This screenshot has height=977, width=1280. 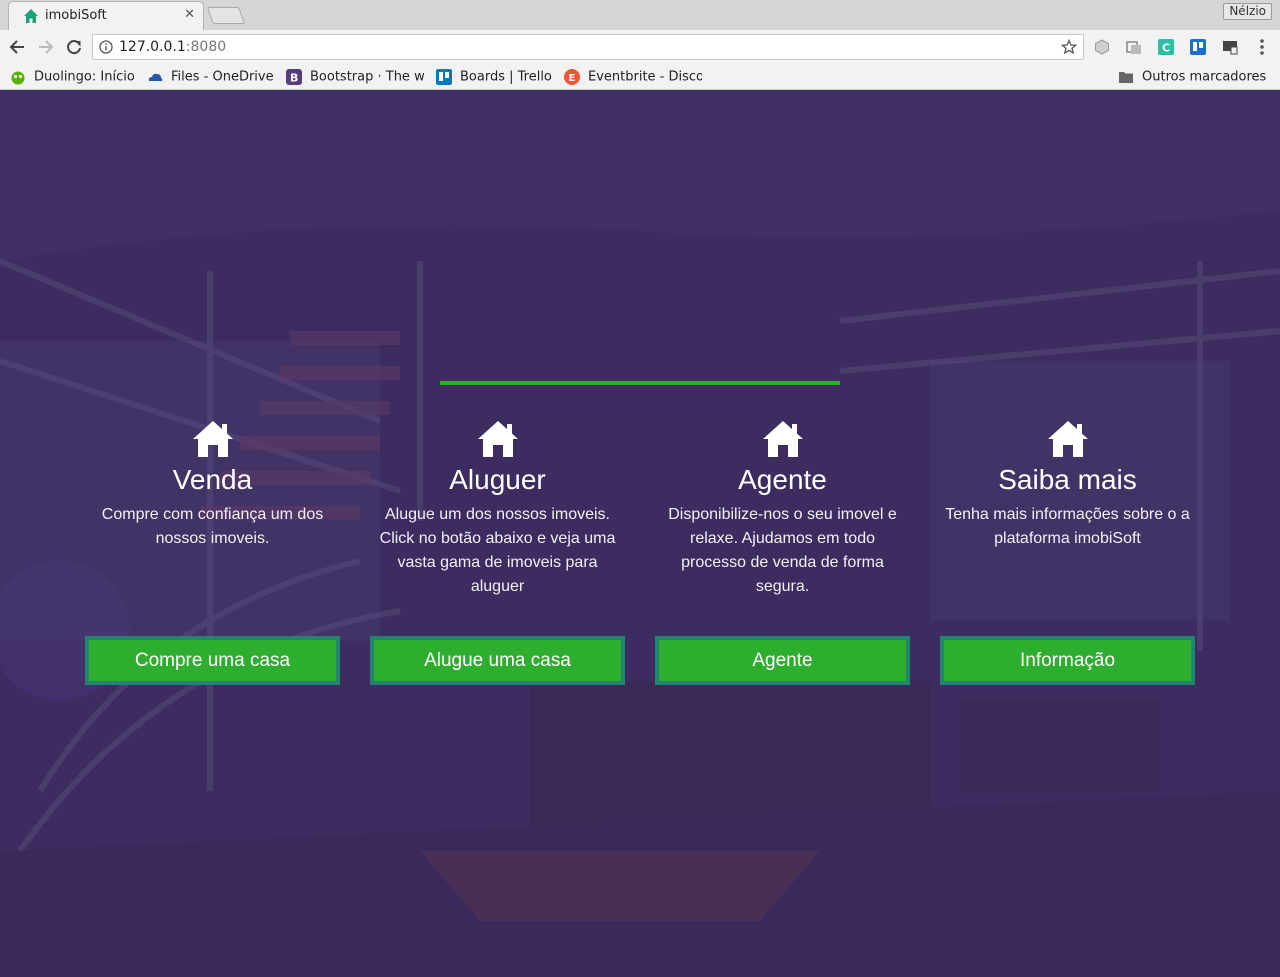 I want to click on address-bar: 127.0.0.1:8080, so click(x=588, y=47).